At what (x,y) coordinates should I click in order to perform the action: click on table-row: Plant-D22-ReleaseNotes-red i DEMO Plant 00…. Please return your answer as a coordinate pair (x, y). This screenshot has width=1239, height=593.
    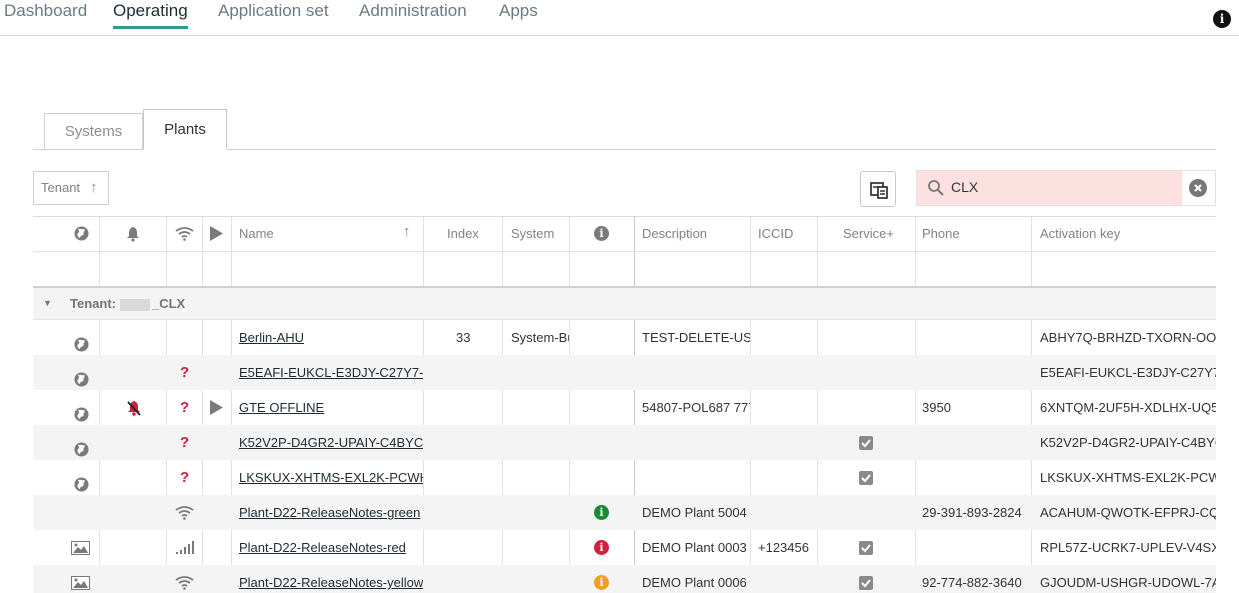
    Looking at the image, I should click on (624, 547).